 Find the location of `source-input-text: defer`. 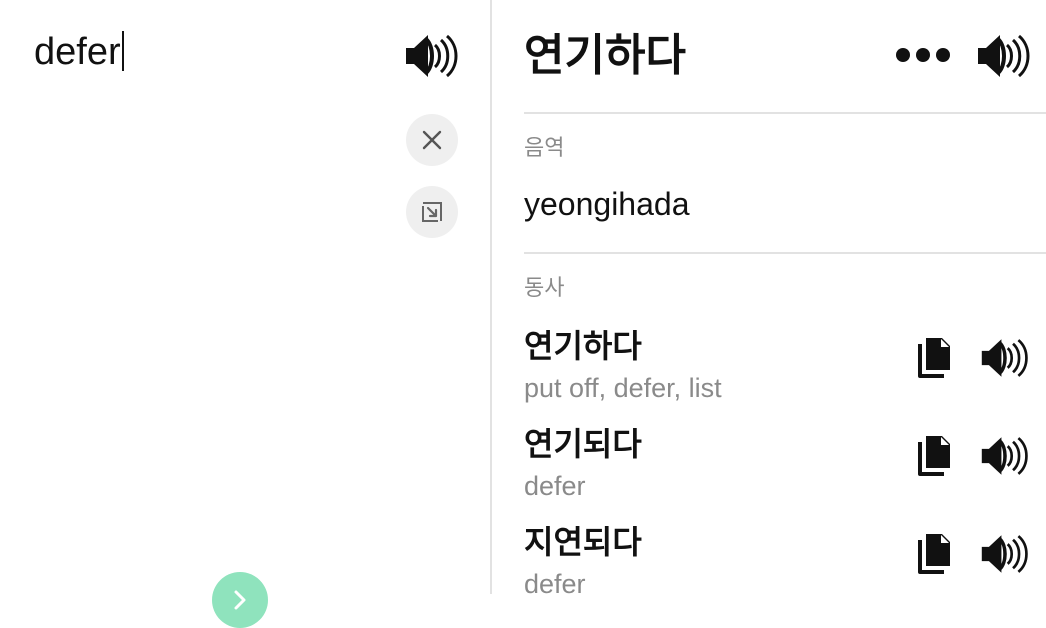

source-input-text: defer is located at coordinates (77, 52).